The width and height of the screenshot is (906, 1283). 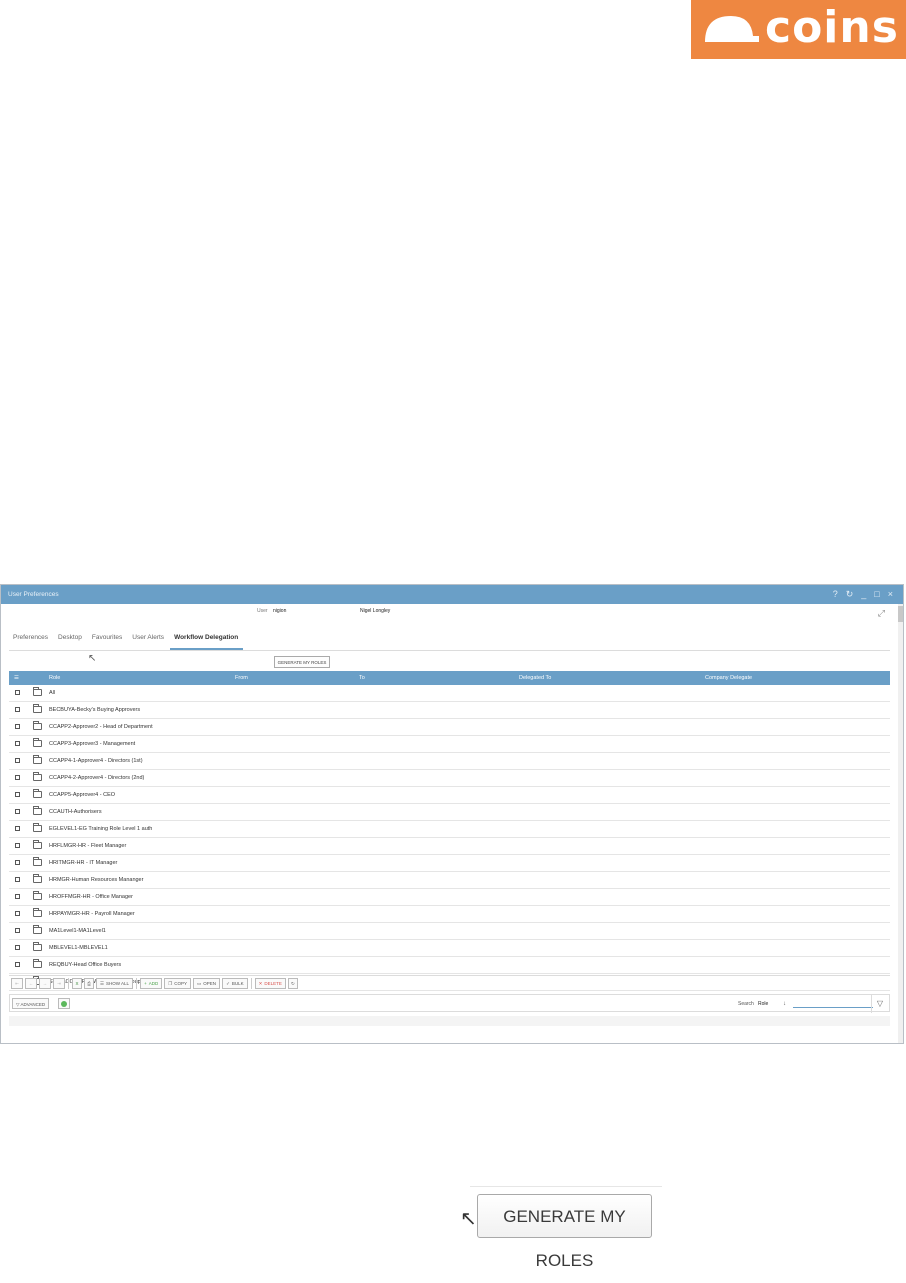 I want to click on user-id: nigion, so click(x=280, y=611).